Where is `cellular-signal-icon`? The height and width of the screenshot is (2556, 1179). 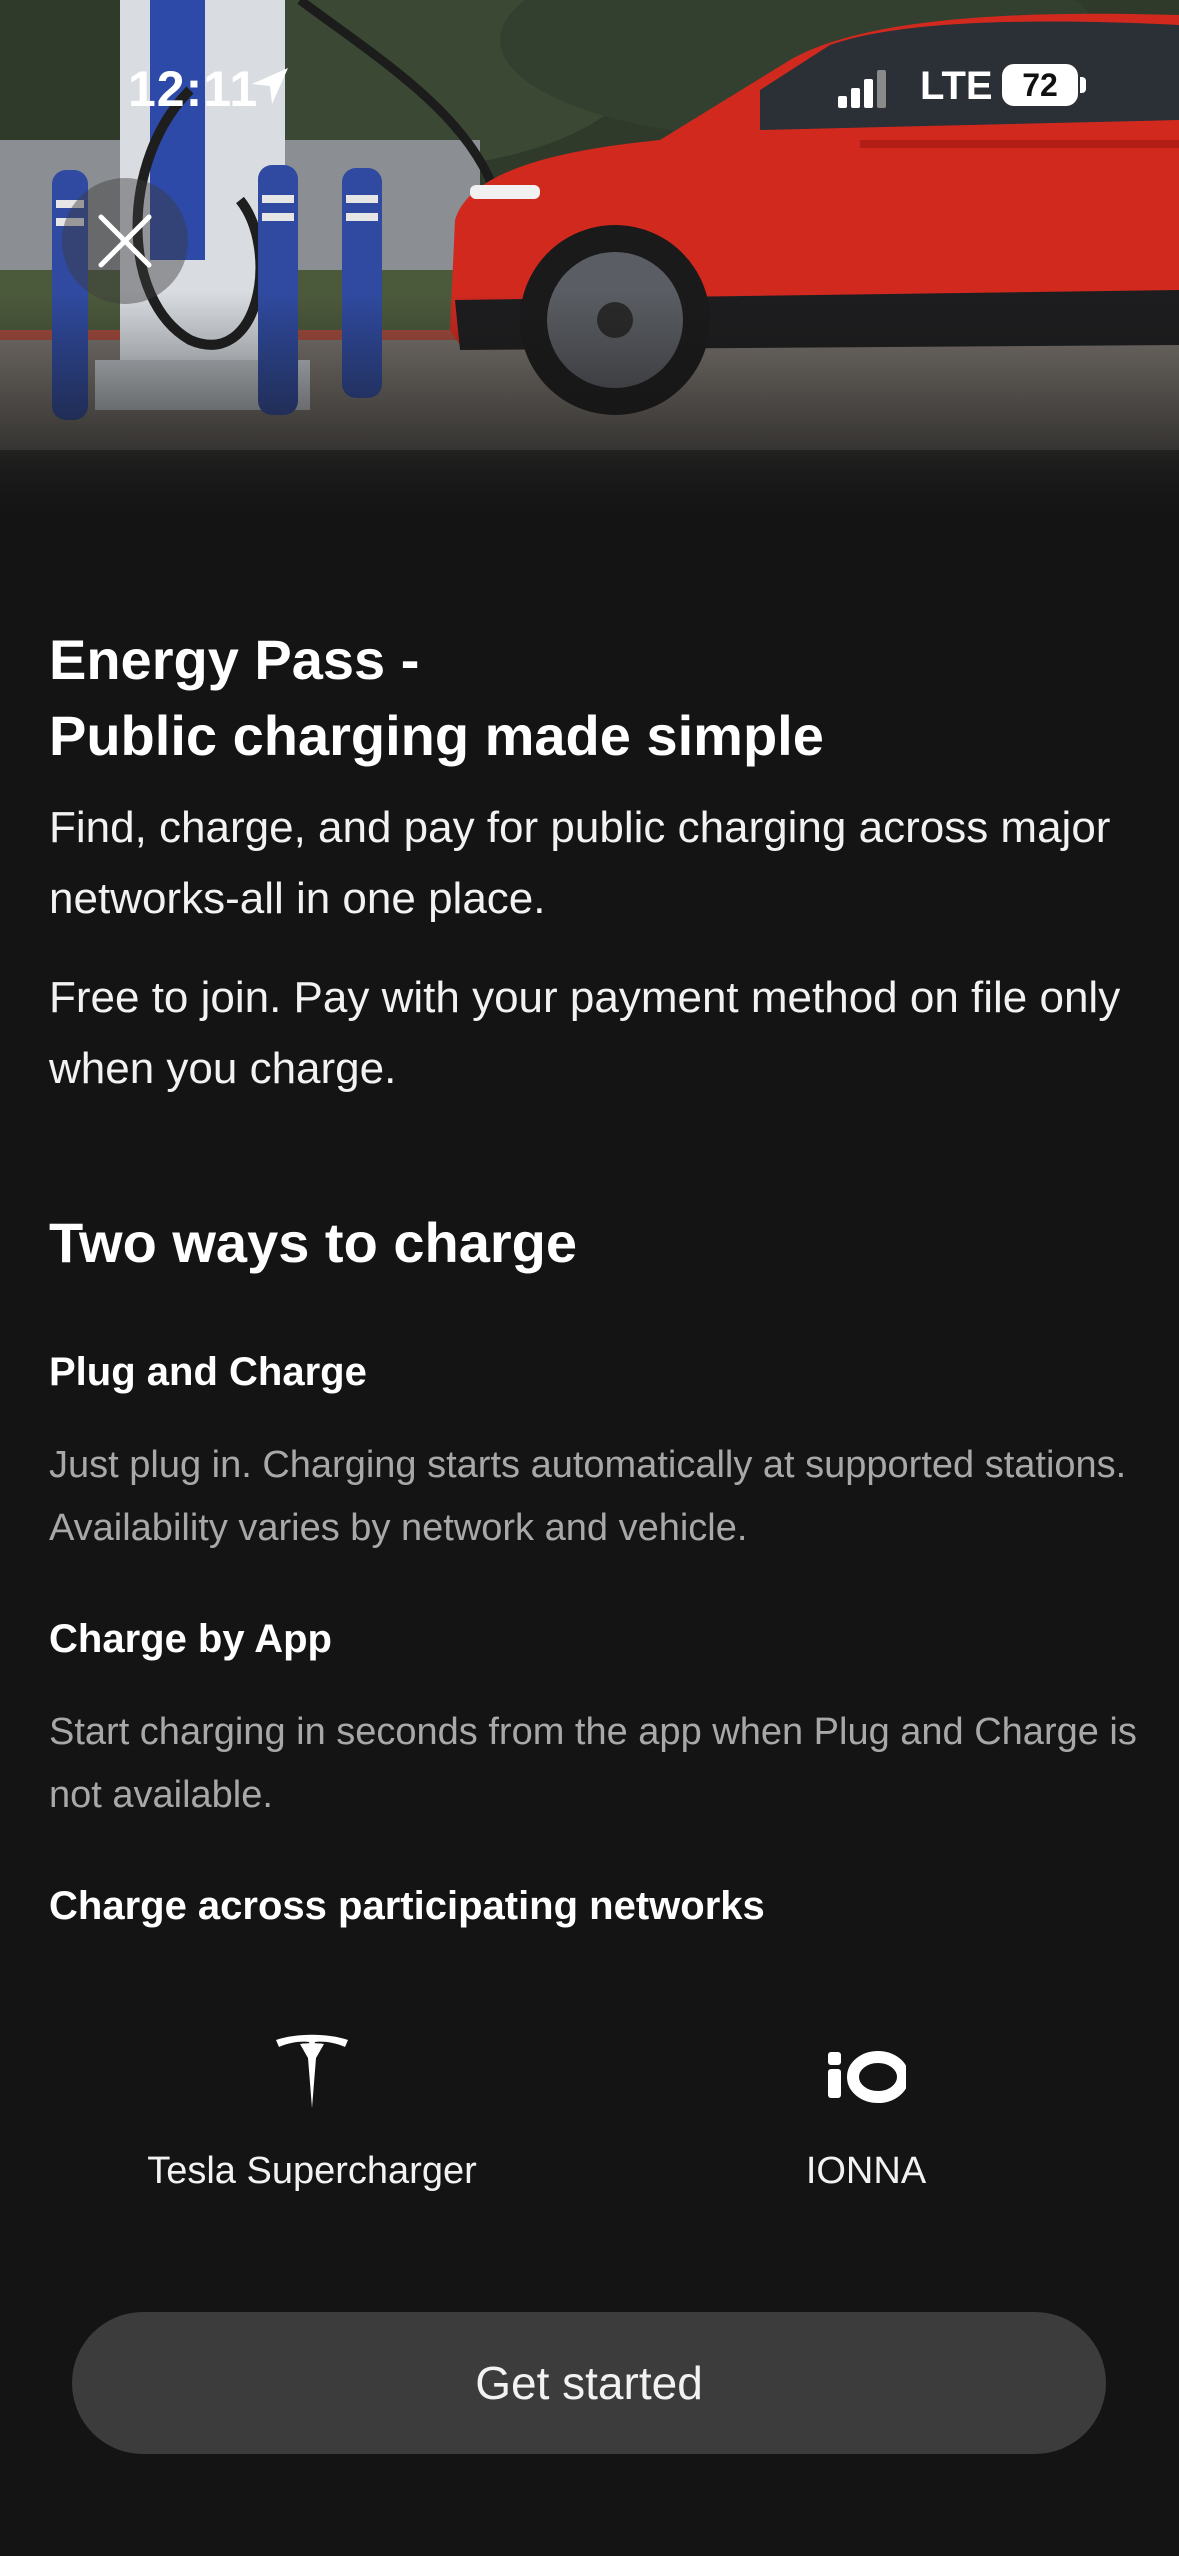 cellular-signal-icon is located at coordinates (862, 89).